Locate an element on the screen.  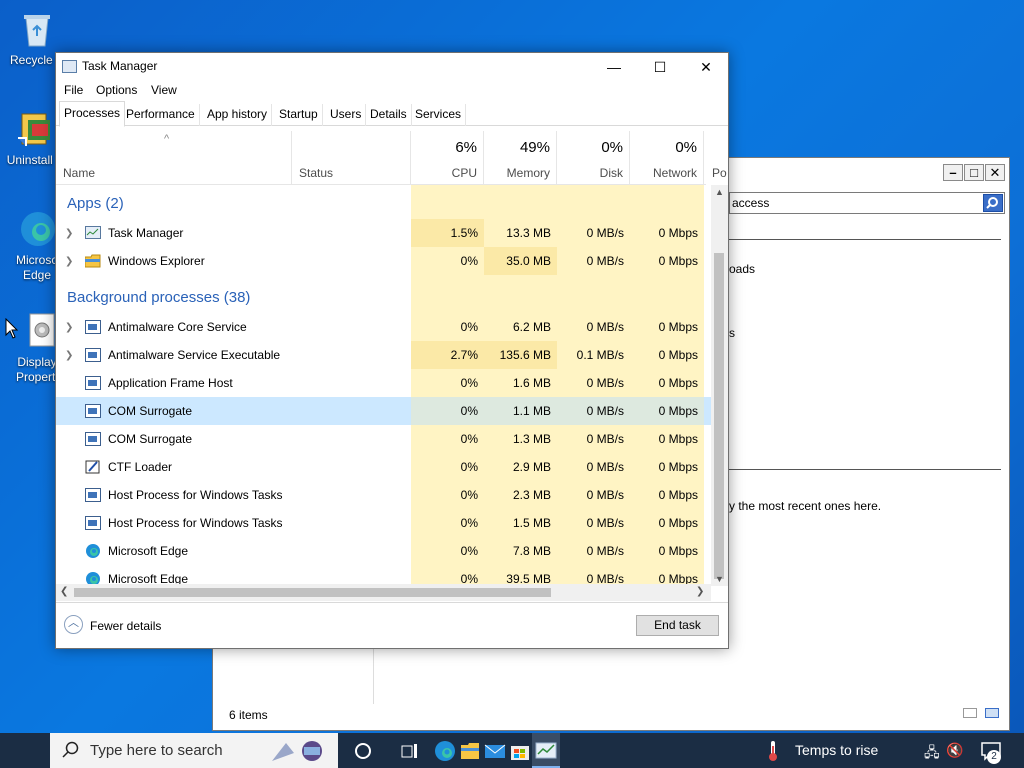
start-button is located at coordinates (24, 750).